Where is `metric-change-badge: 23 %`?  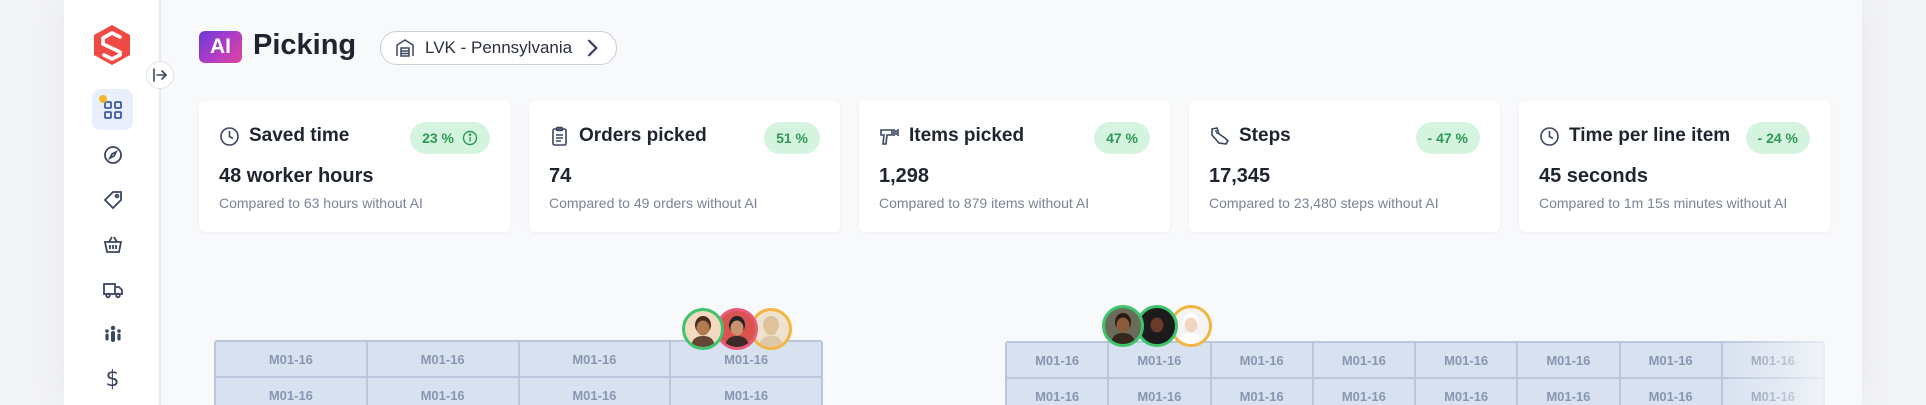
metric-change-badge: 23 % is located at coordinates (450, 138).